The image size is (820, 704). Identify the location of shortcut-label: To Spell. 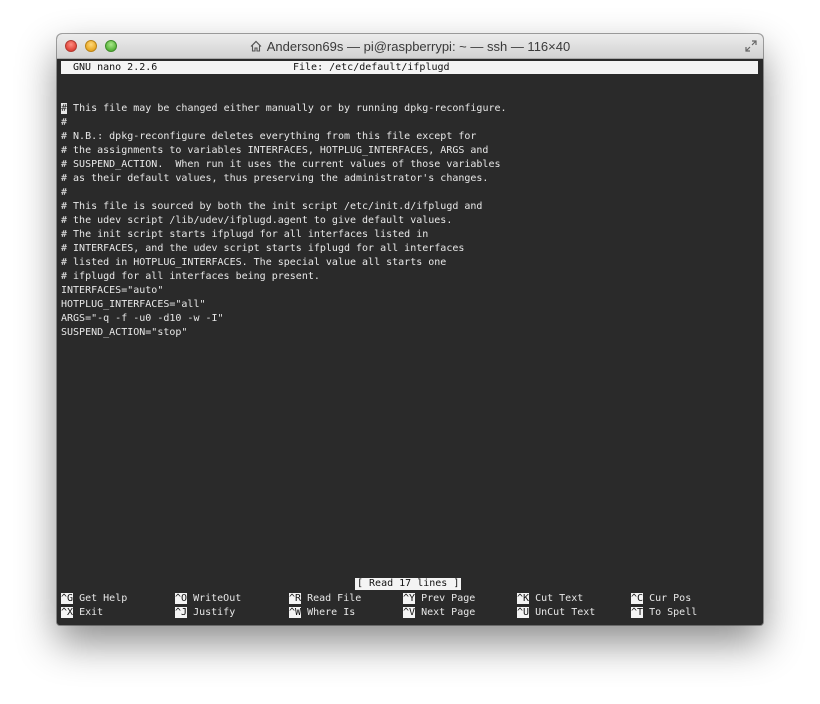
(670, 612).